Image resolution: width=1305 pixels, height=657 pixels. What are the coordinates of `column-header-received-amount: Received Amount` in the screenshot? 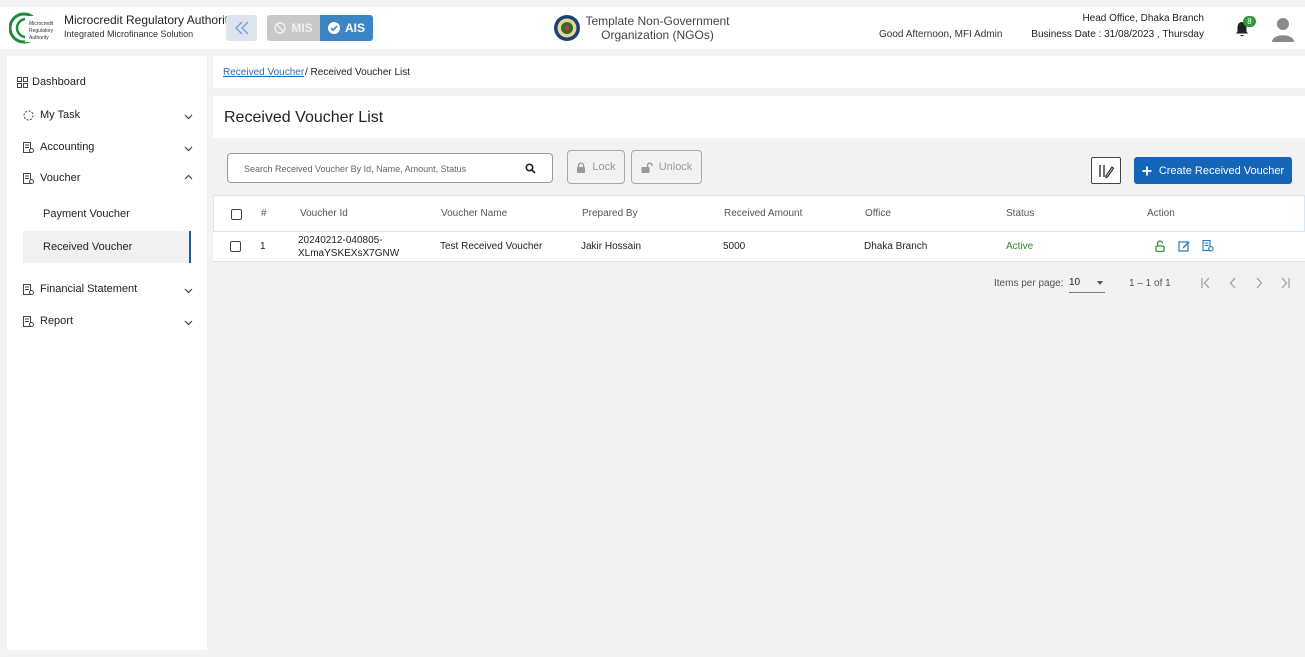 It's located at (763, 213).